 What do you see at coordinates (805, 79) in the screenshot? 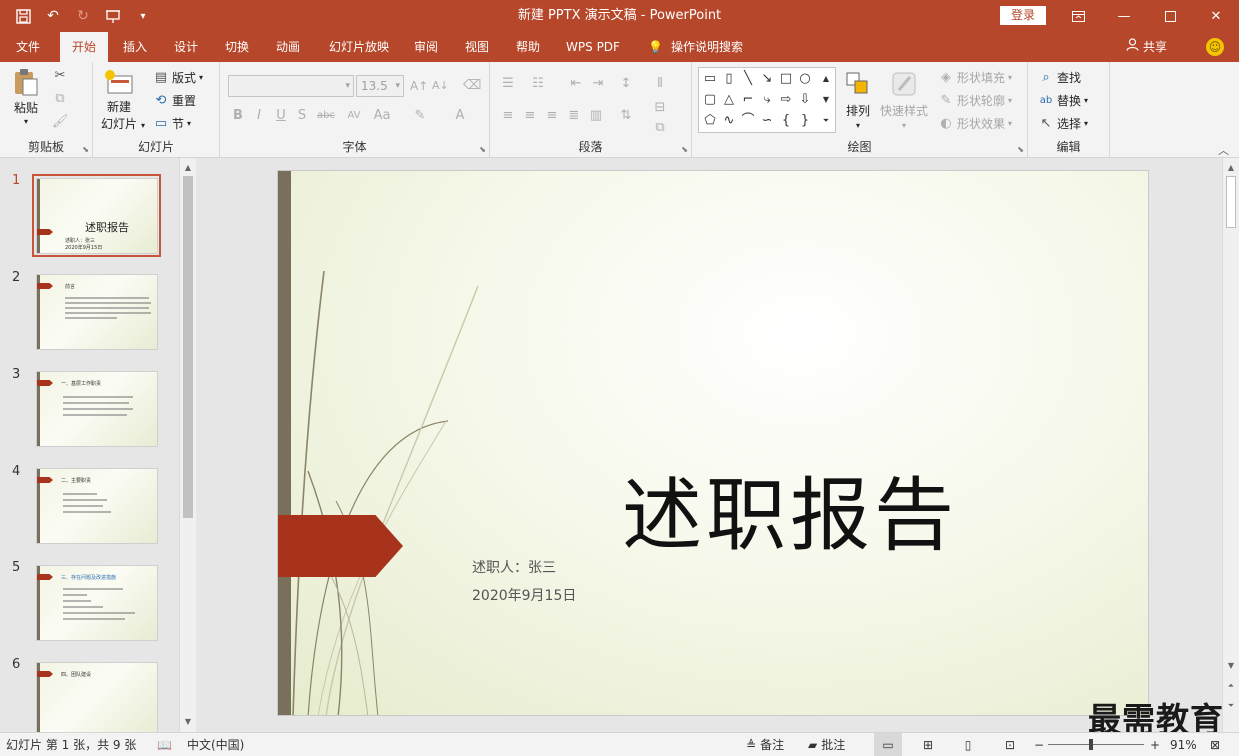
I see `oval-shape-icon: ○` at bounding box center [805, 79].